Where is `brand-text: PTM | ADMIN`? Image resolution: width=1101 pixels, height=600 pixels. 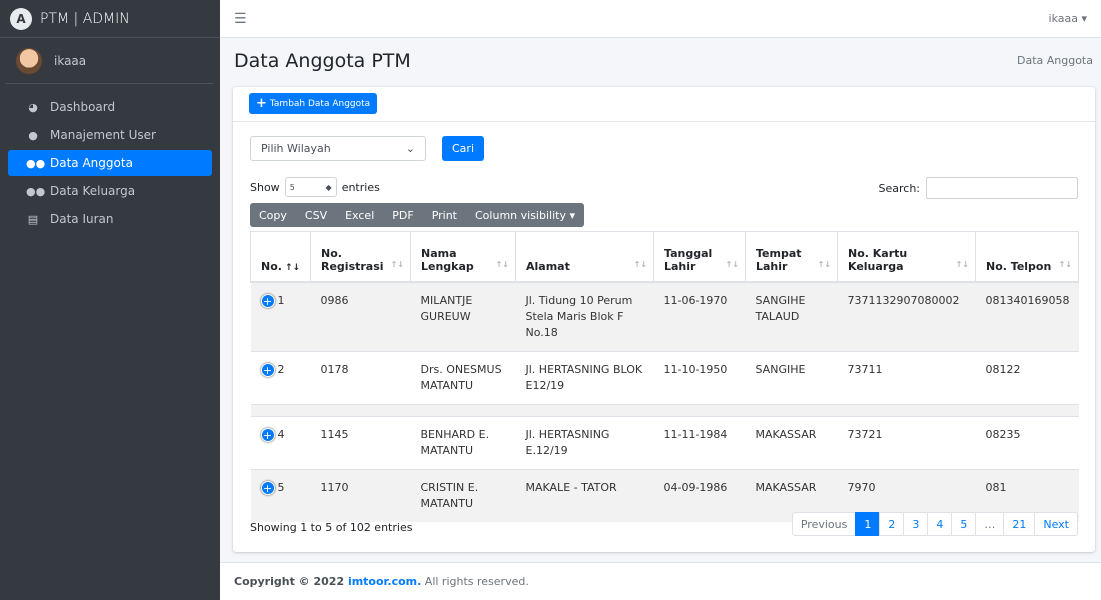
brand-text: PTM | ADMIN is located at coordinates (85, 18).